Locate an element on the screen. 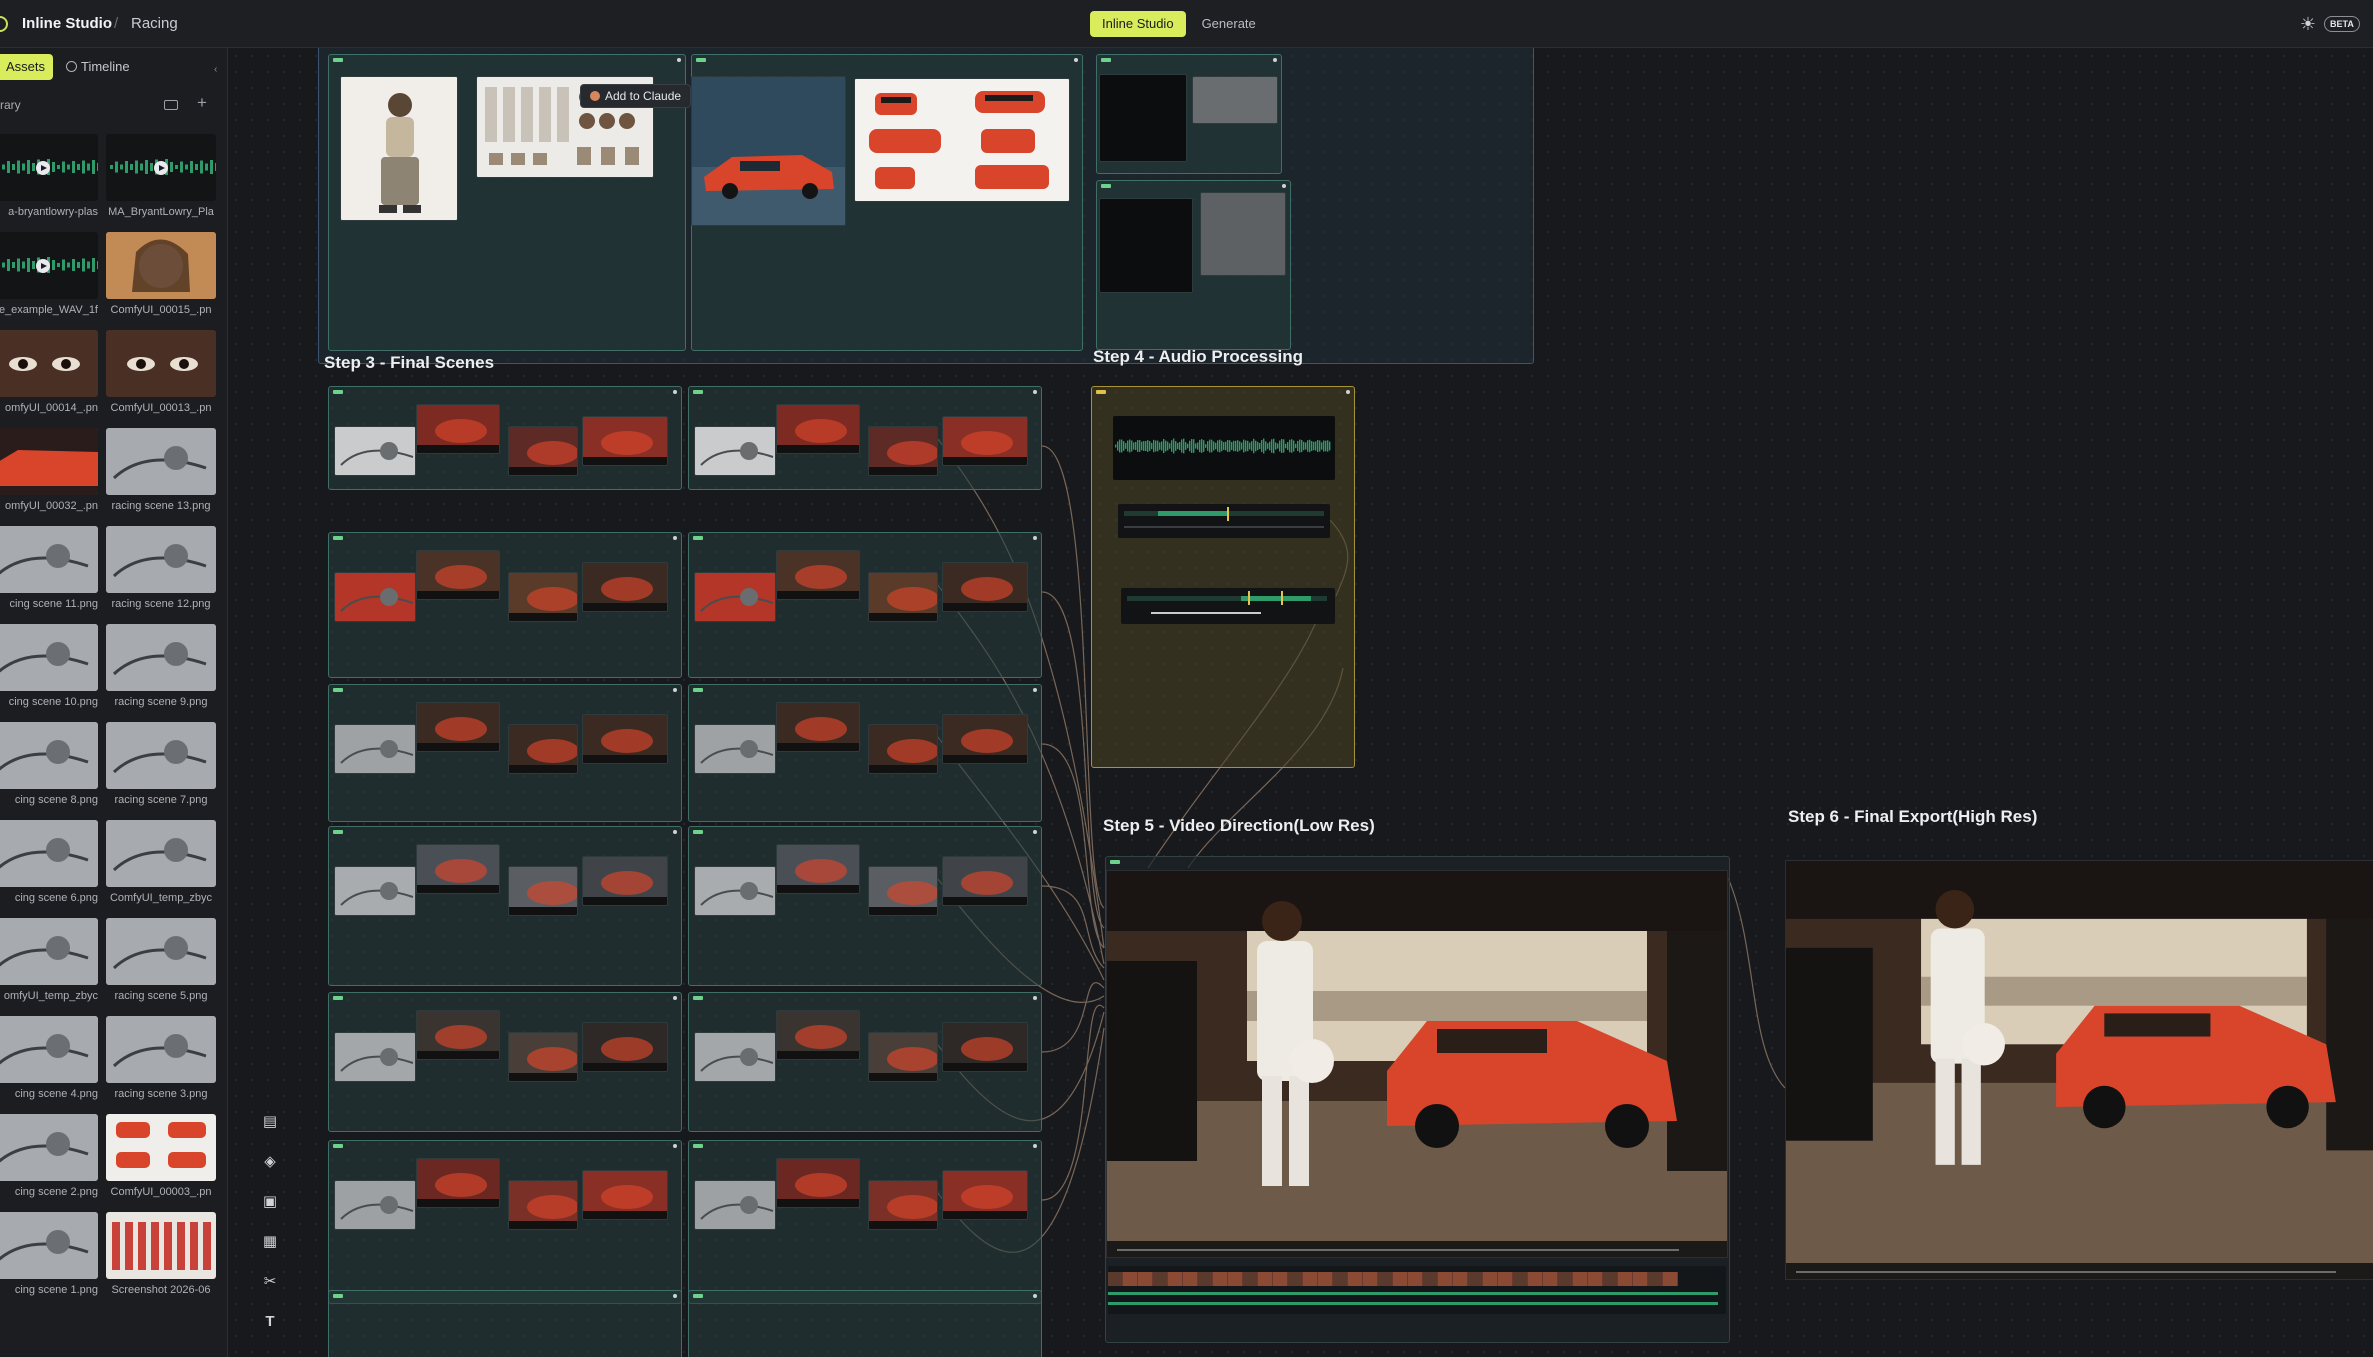 The width and height of the screenshot is (2373, 1357). car-sheet-node is located at coordinates (962, 140).